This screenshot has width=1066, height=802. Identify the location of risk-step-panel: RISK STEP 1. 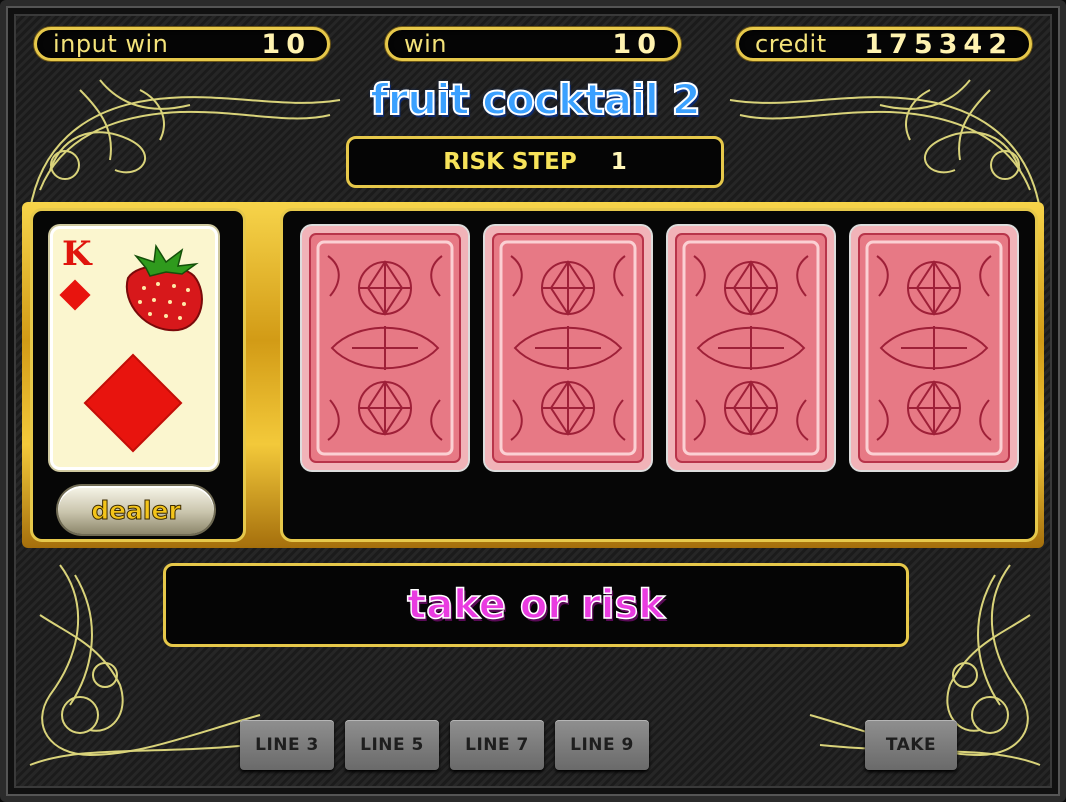
(535, 162).